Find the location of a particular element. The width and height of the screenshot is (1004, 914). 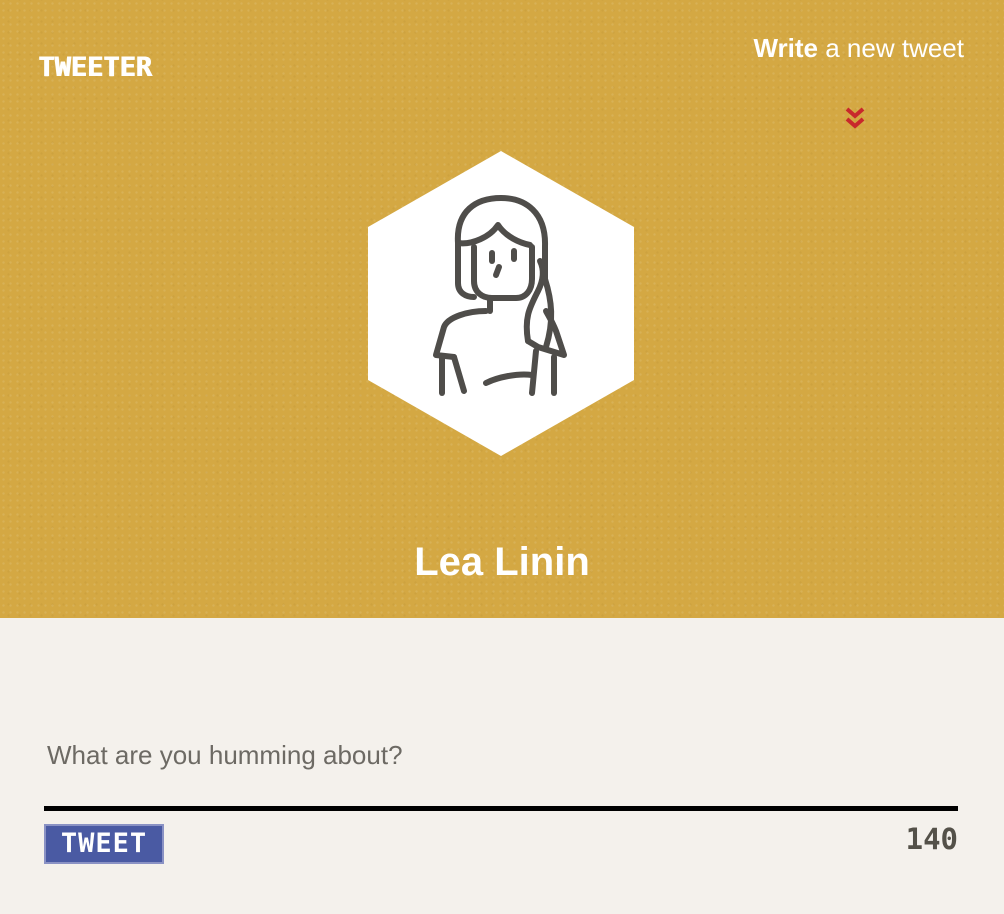

write-link-text: a new tweet is located at coordinates (891, 48).